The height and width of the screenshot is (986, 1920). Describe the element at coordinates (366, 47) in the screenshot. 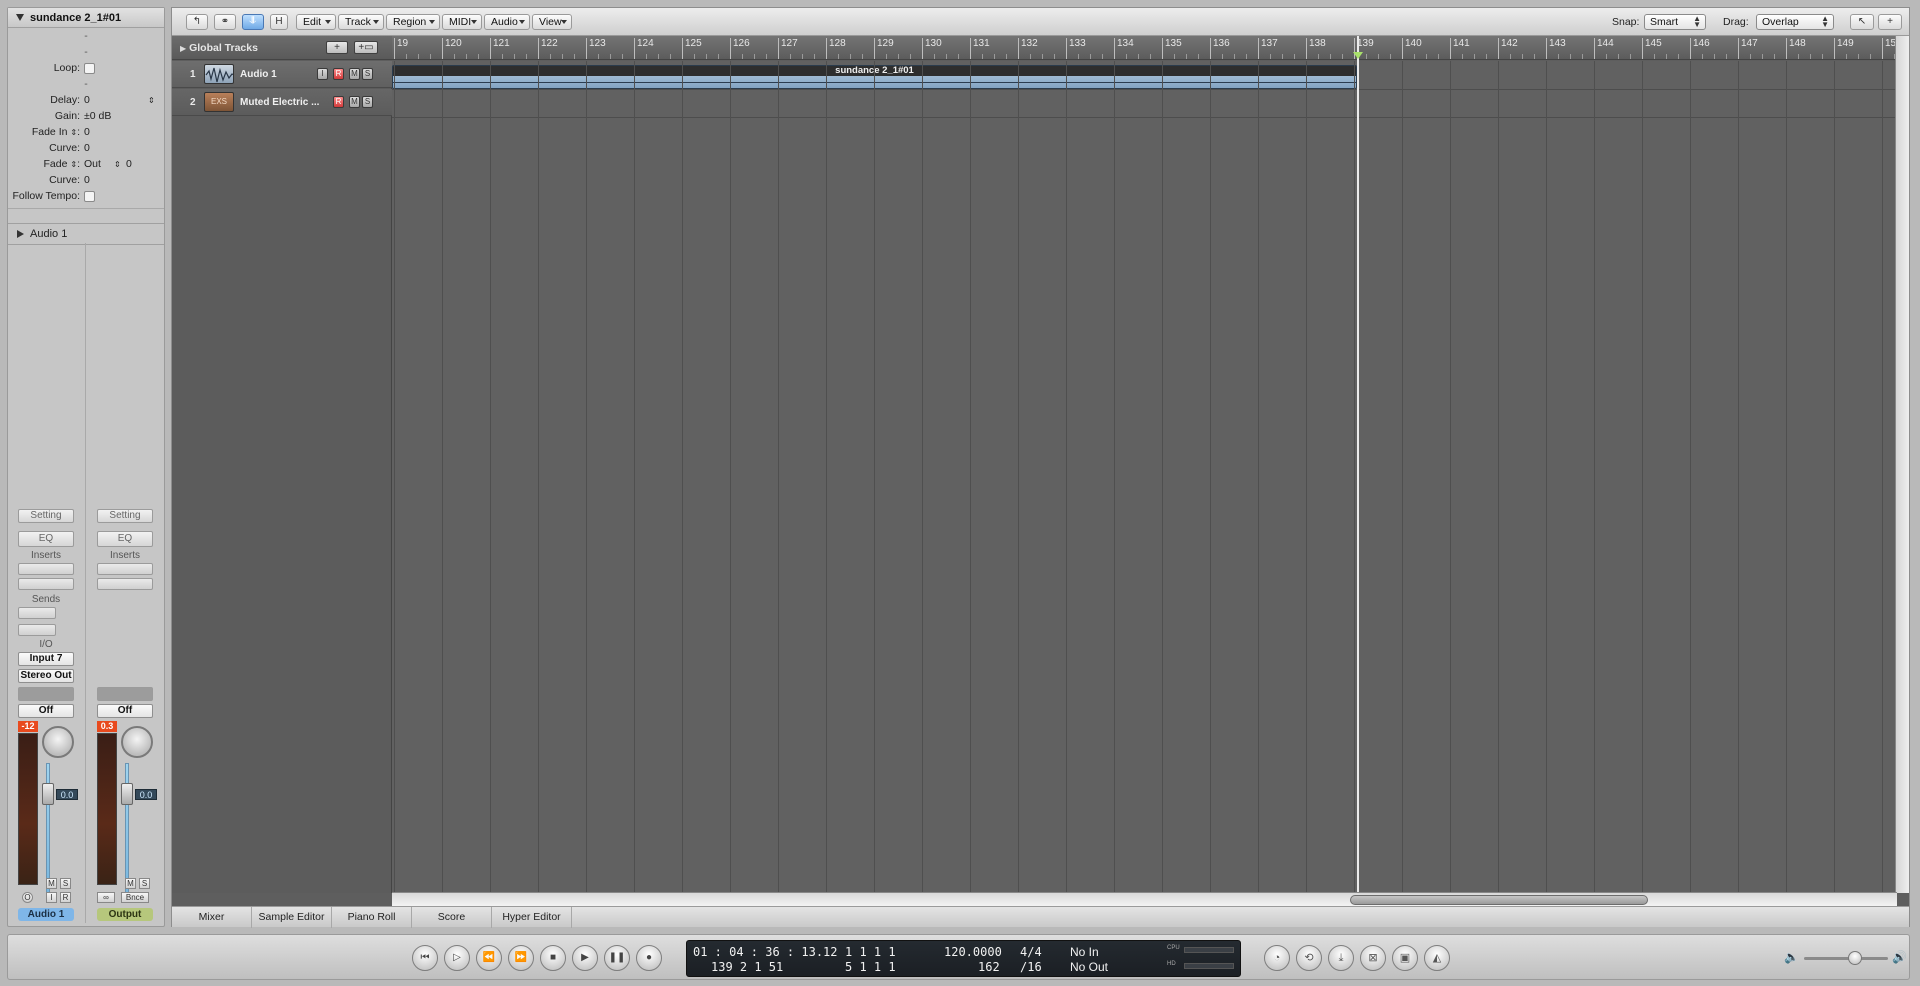

I see `add-folder-button: +▭` at that location.